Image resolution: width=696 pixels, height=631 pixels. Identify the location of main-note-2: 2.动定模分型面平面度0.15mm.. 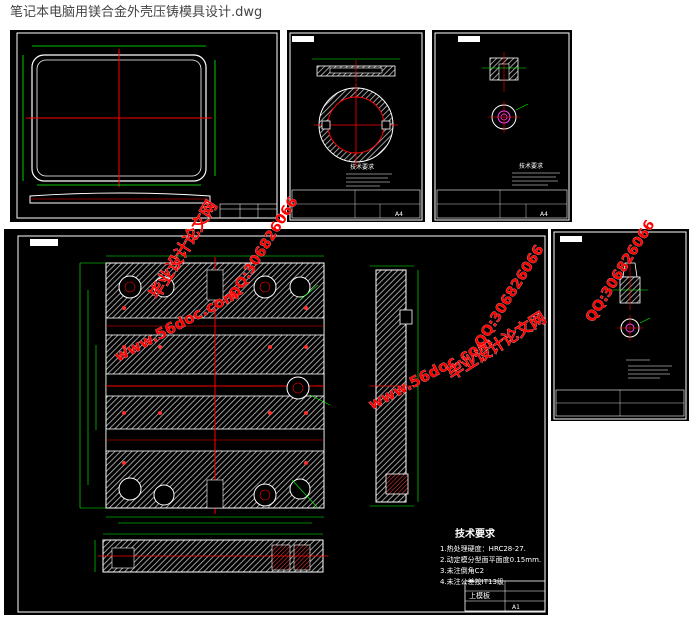
(490, 559).